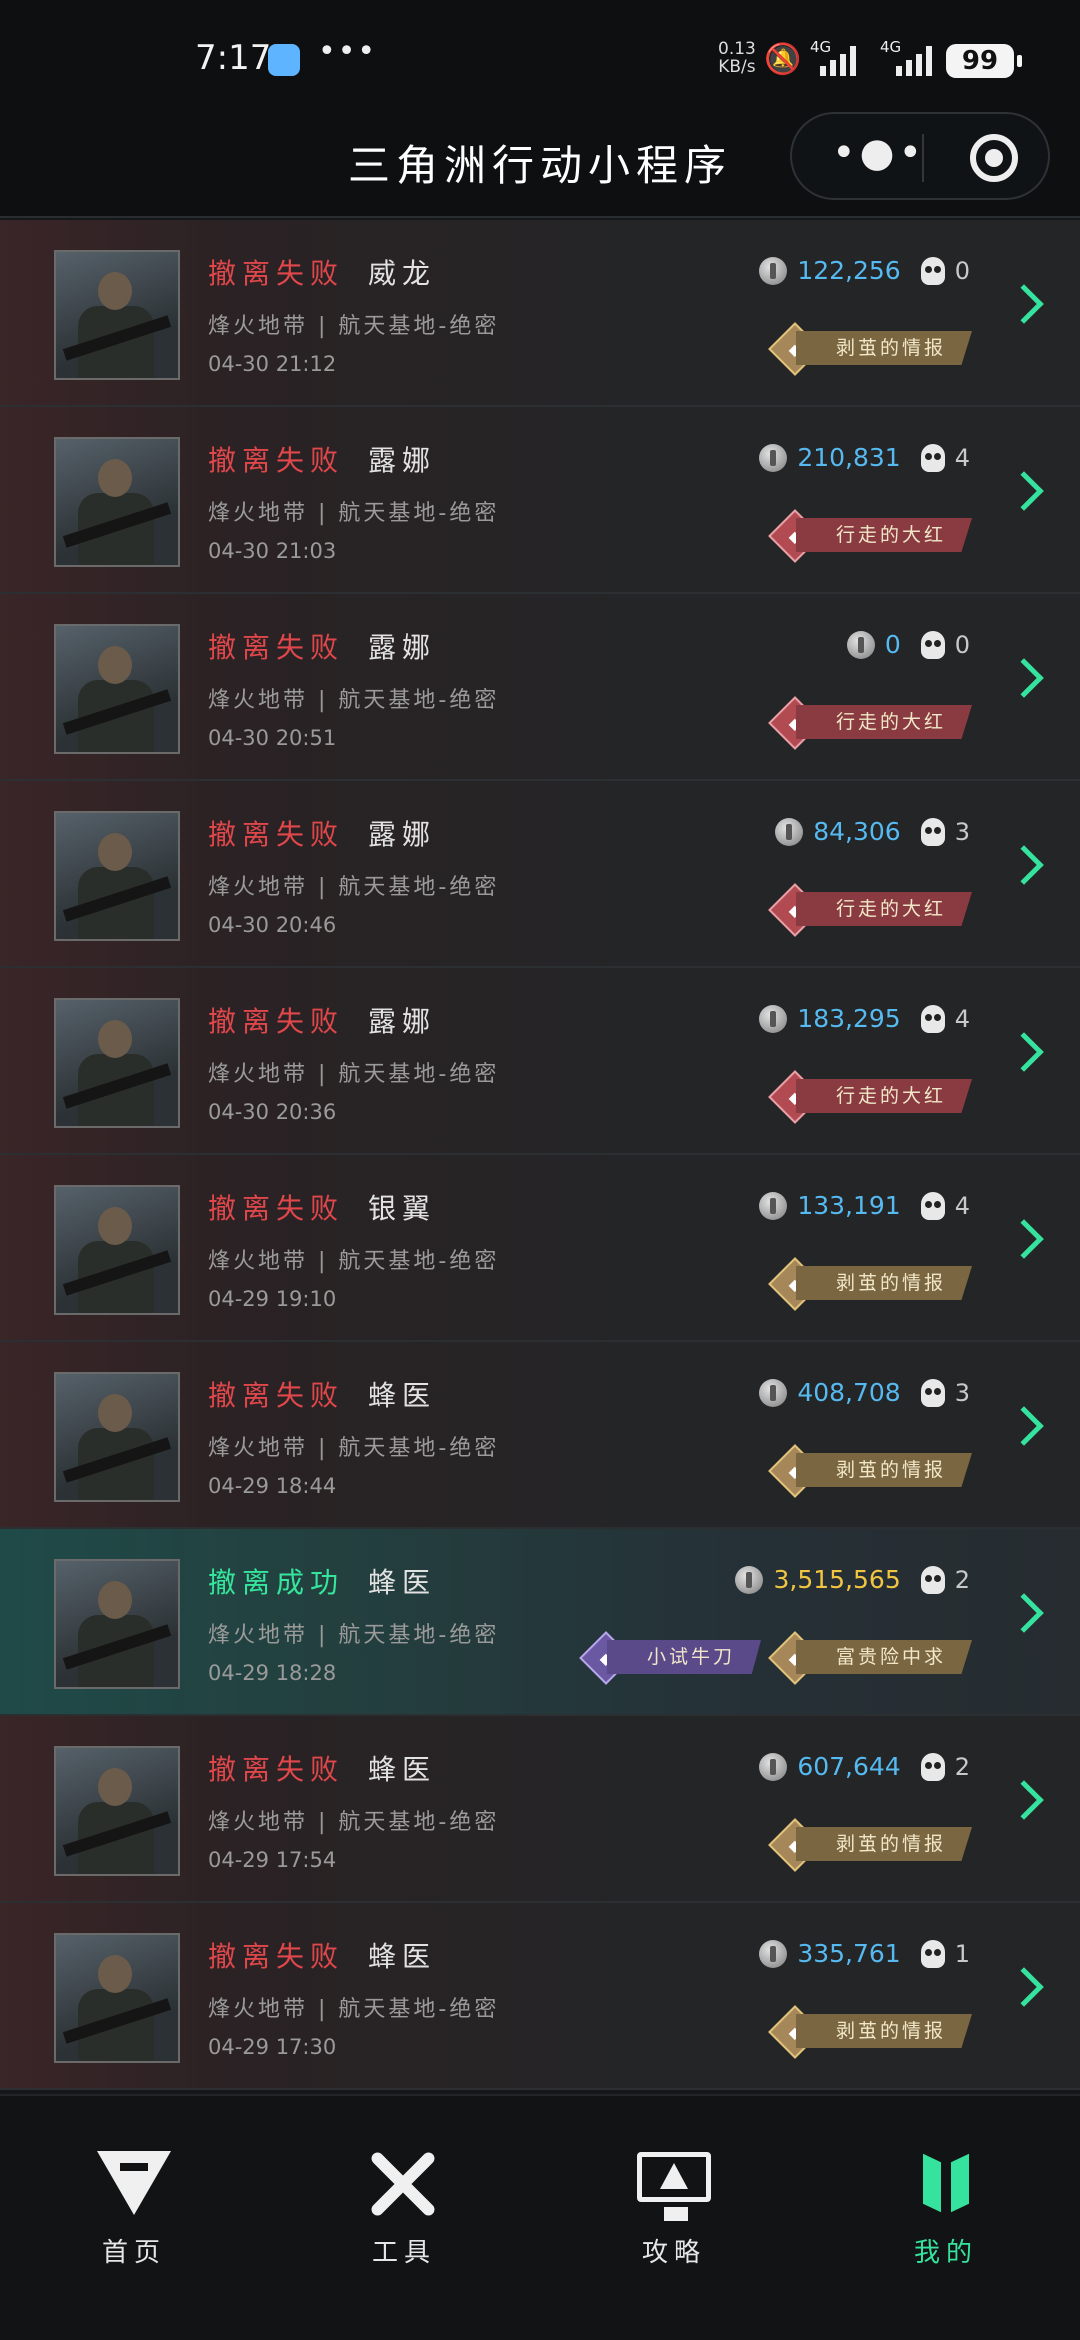  I want to click on loot-value: 607,644, so click(849, 1766).